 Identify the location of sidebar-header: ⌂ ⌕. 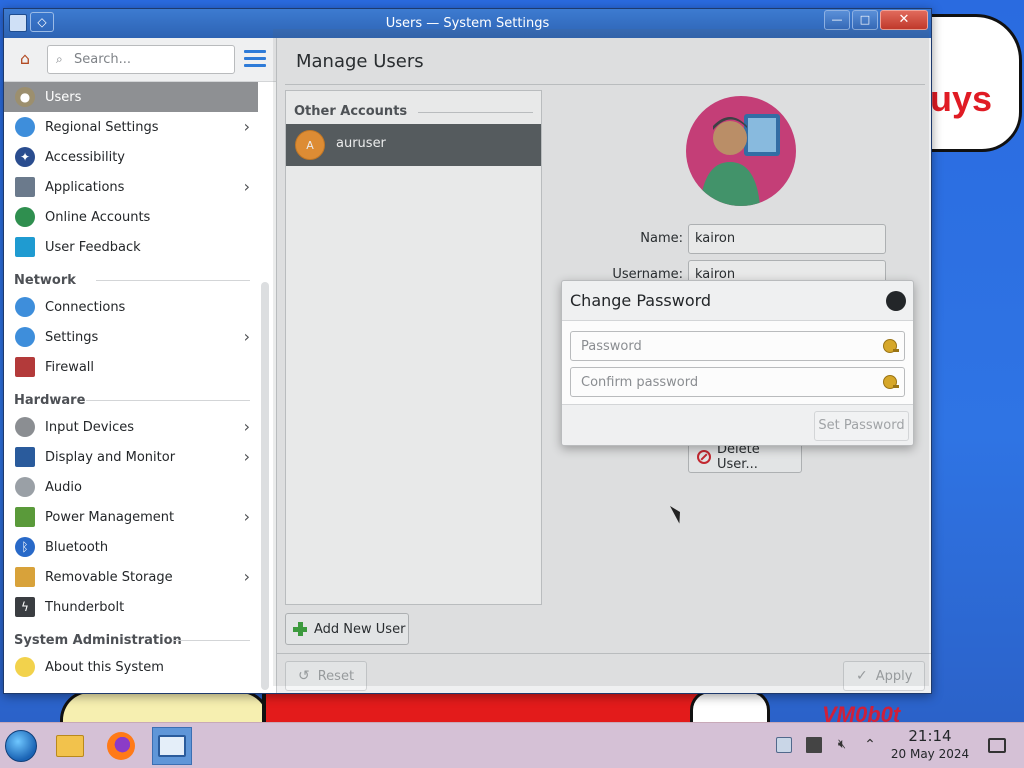
(140, 60).